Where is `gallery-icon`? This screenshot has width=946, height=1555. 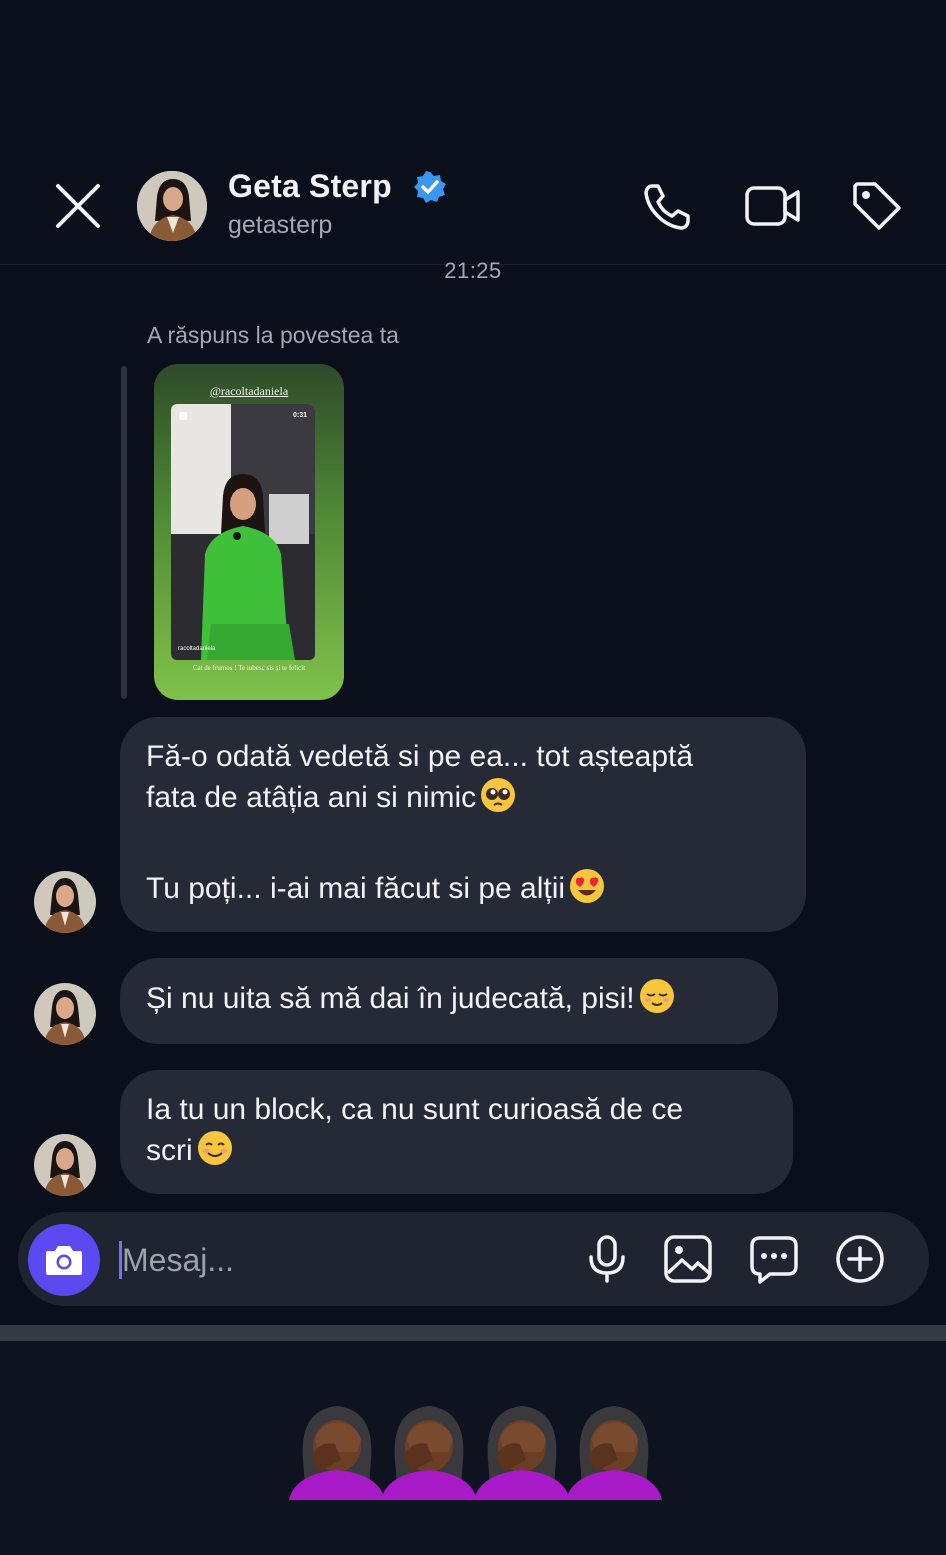 gallery-icon is located at coordinates (688, 1259).